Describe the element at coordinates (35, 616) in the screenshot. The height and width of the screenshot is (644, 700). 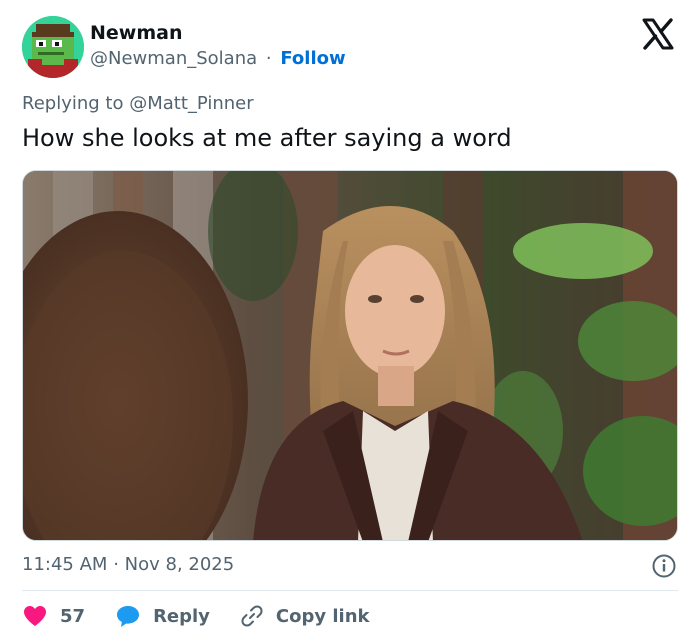
I see `heart-icon` at that location.